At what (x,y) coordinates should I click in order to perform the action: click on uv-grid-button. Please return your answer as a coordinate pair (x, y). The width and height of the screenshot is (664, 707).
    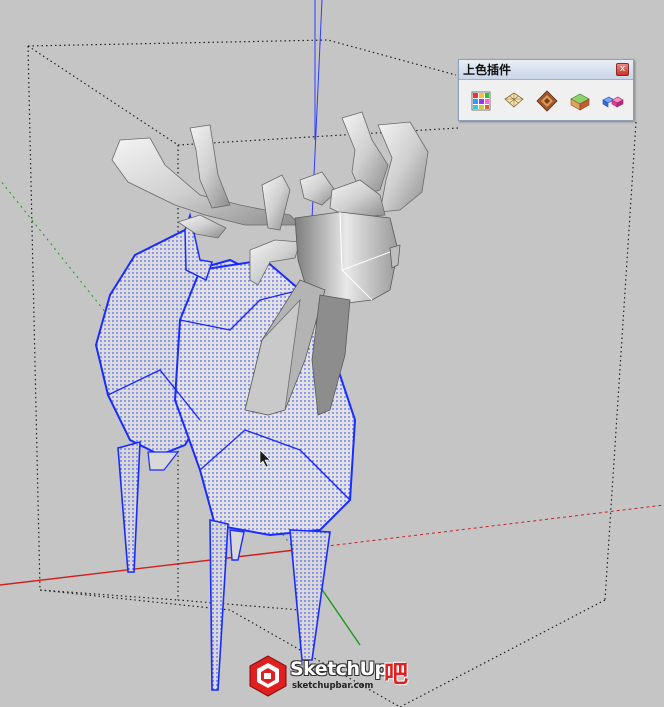
    Looking at the image, I should click on (514, 101).